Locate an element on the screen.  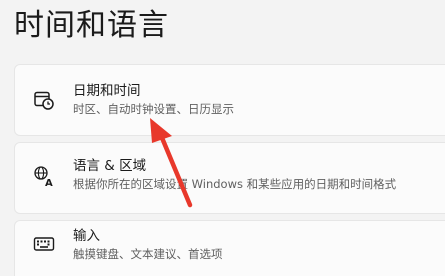
language-region-title: 语言 & 区域 is located at coordinates (110, 166).